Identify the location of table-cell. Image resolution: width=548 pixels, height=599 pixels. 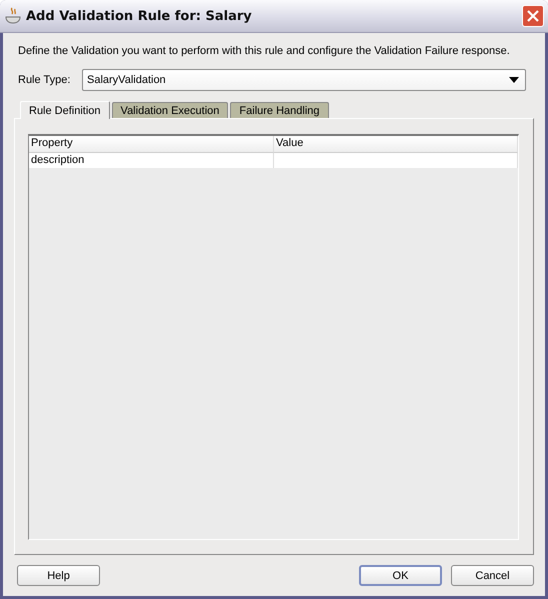
(396, 160).